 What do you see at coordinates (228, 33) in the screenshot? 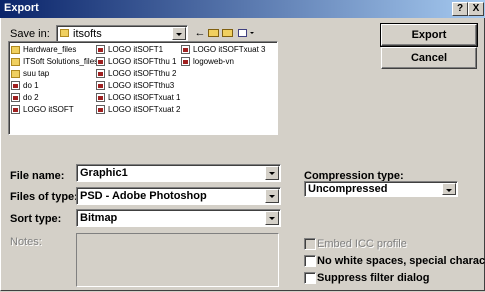
I see `new-folder-icon` at bounding box center [228, 33].